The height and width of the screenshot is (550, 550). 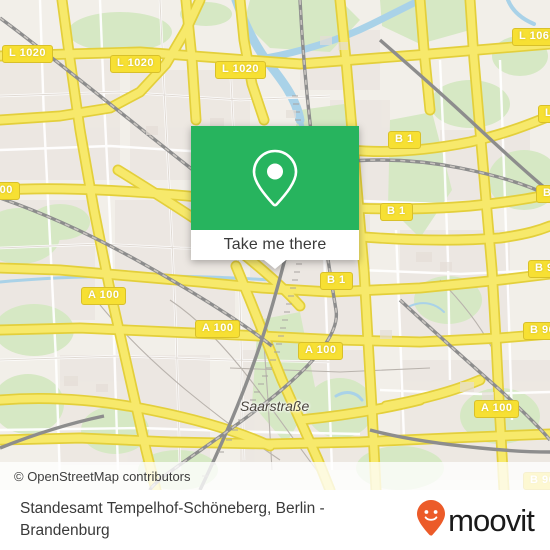 What do you see at coordinates (544, 114) in the screenshot?
I see `road-shield: L` at bounding box center [544, 114].